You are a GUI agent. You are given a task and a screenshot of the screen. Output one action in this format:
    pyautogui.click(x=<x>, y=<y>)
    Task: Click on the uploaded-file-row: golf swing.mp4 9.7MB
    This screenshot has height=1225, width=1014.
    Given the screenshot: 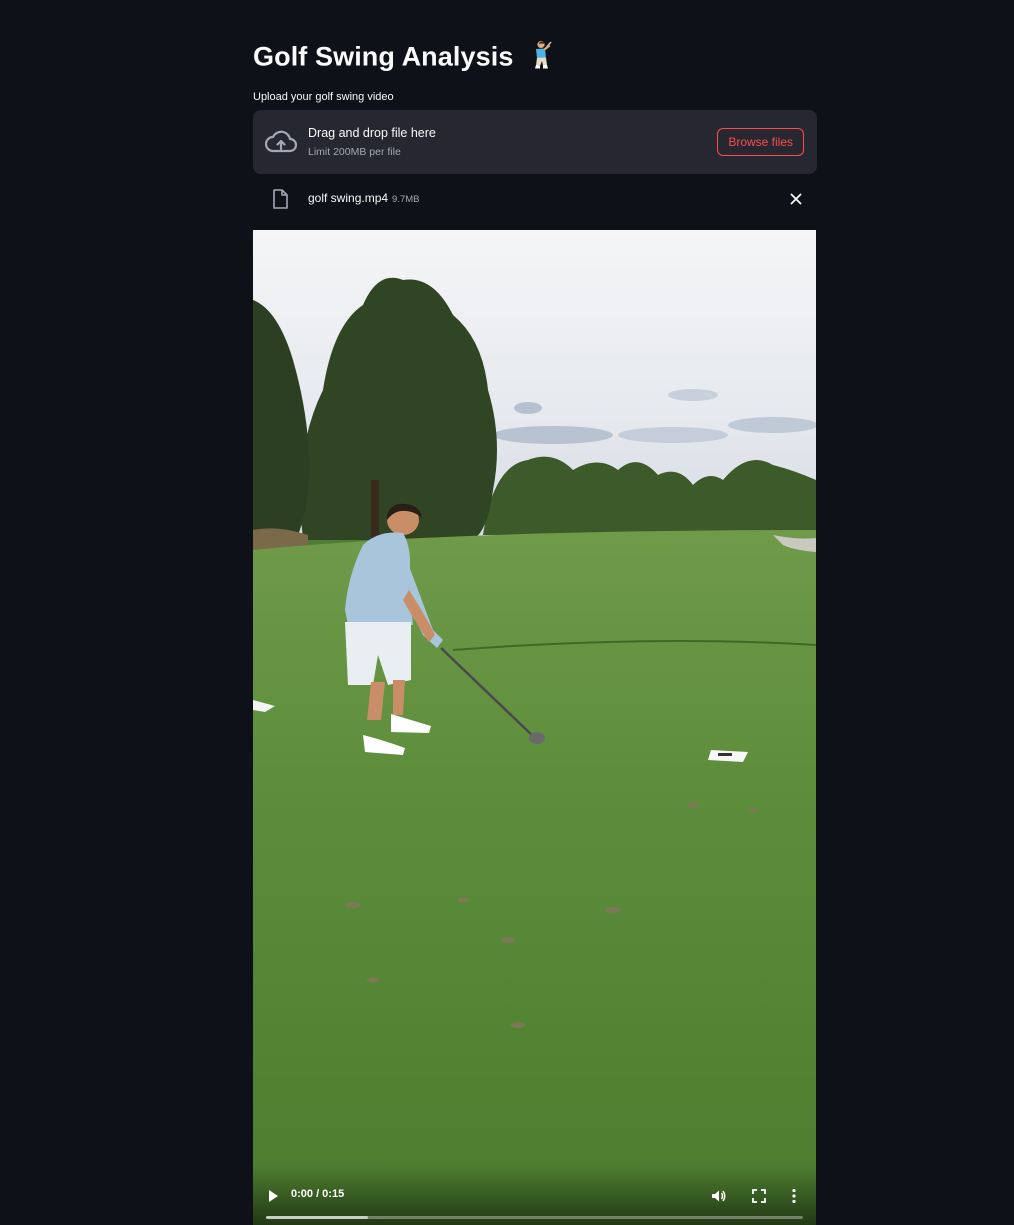 What is the action you would take?
    pyautogui.click(x=535, y=199)
    